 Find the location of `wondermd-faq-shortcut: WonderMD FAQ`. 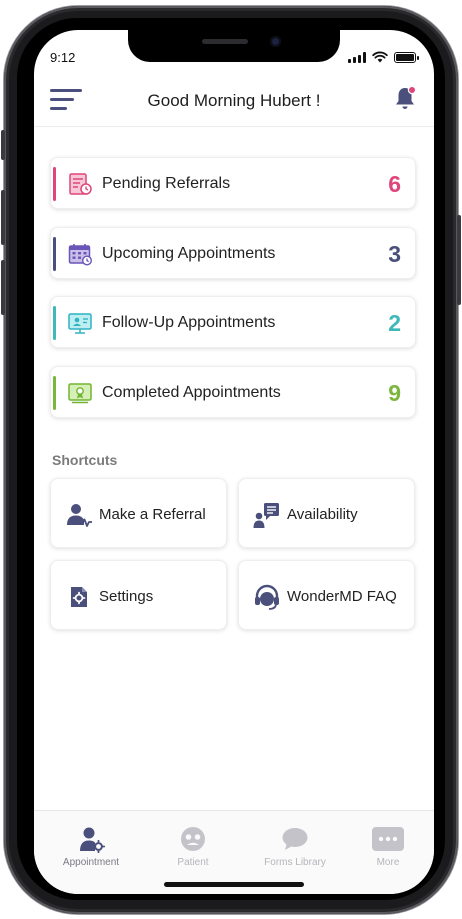

wondermd-faq-shortcut: WonderMD FAQ is located at coordinates (326, 595).